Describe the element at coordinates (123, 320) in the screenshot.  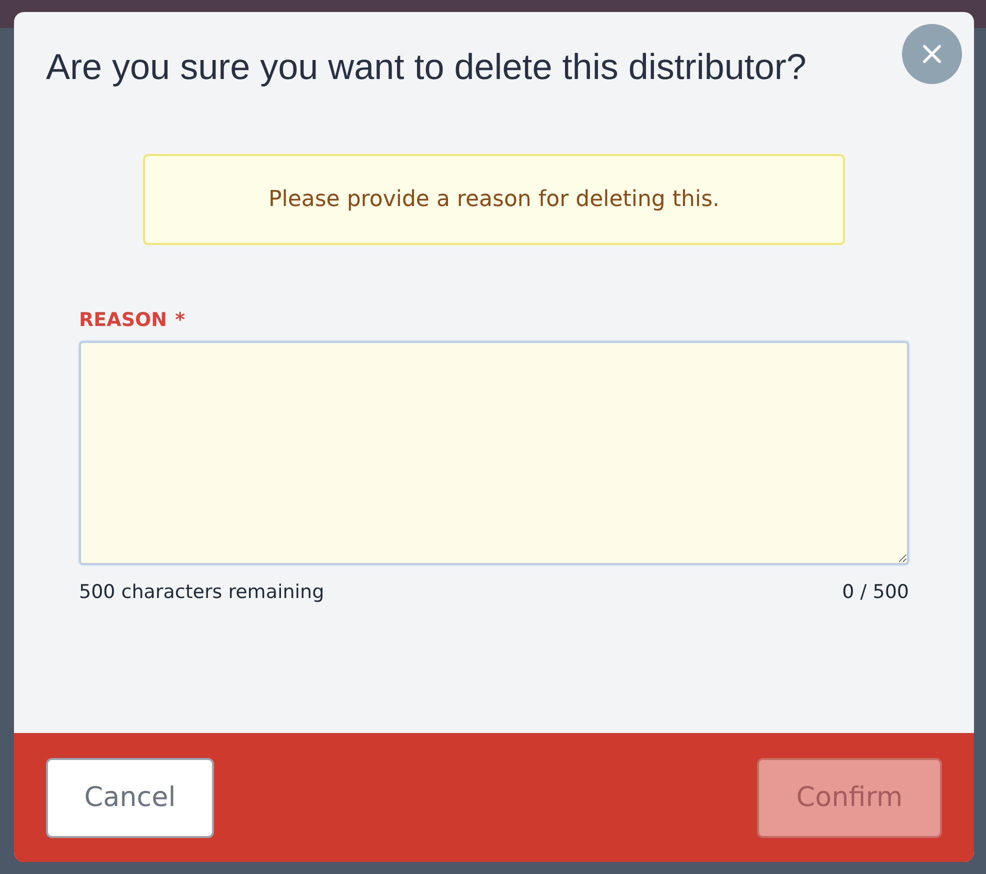
I see `field-label: REASON` at that location.